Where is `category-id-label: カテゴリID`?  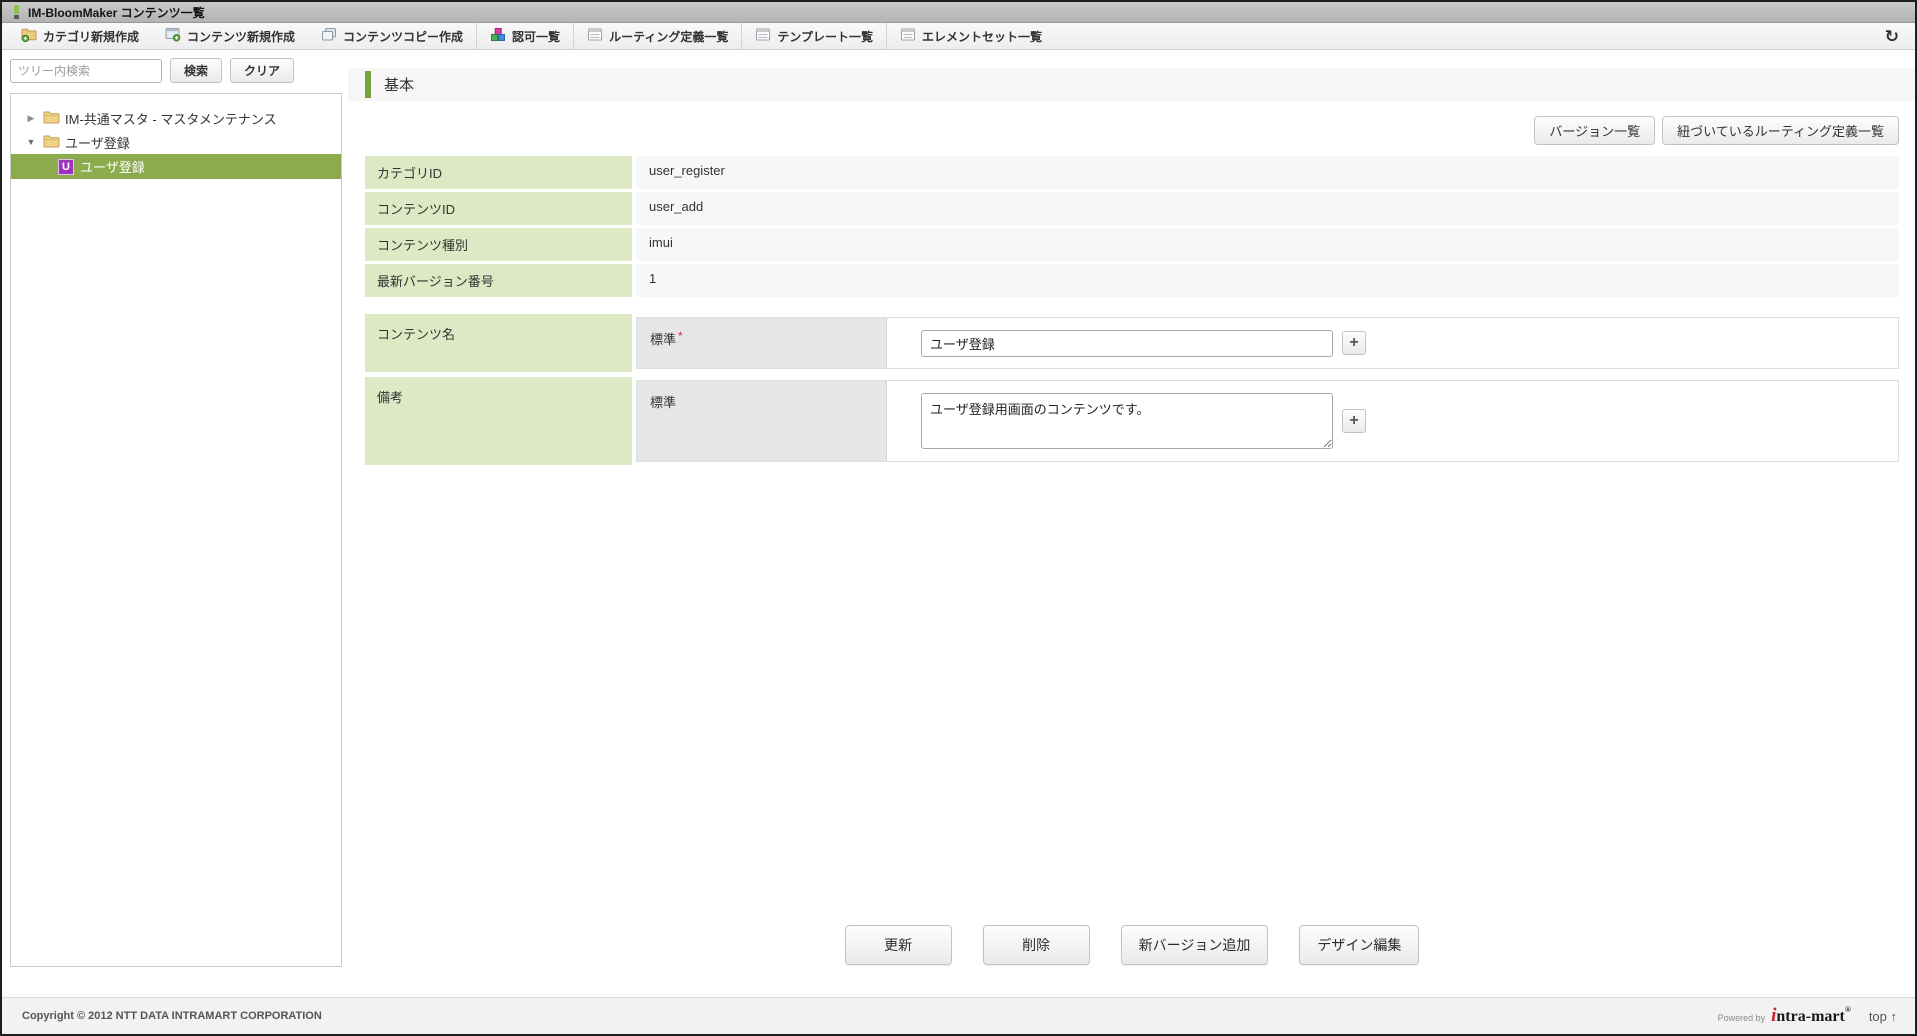 category-id-label: カテゴリID is located at coordinates (498, 172).